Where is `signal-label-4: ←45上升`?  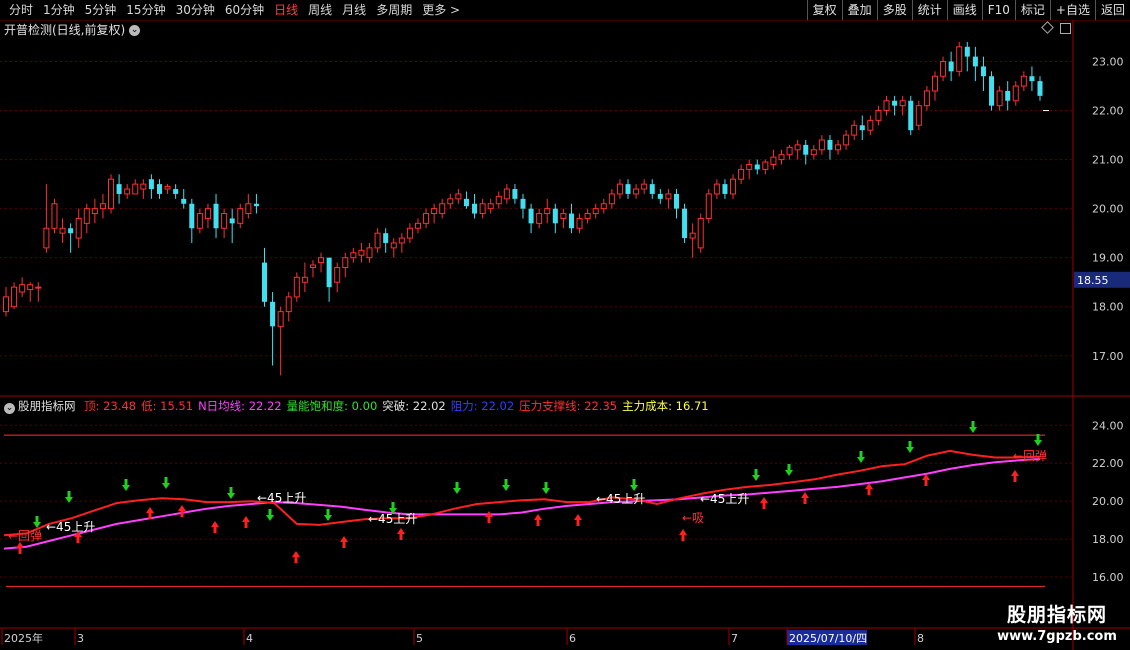 signal-label-4: ←45上升 is located at coordinates (620, 499).